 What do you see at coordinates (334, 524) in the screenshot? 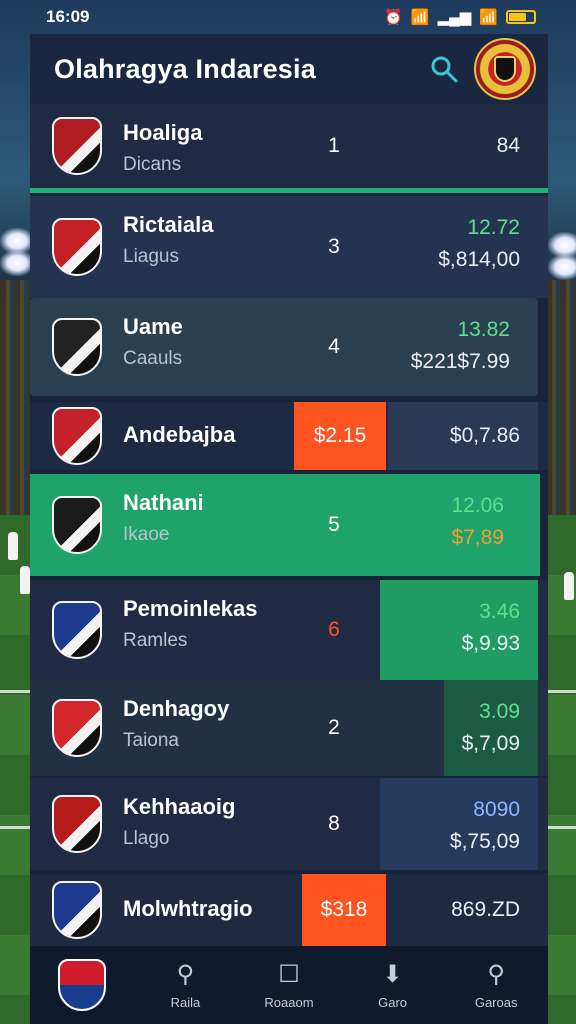
I see `team-rank: 5` at bounding box center [334, 524].